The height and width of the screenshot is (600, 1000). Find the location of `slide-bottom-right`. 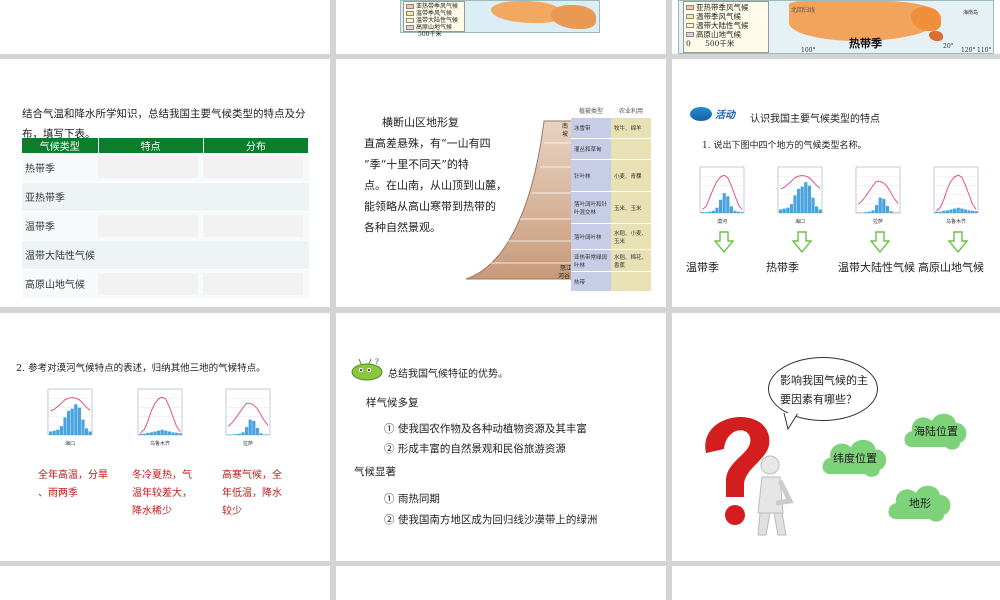

slide-bottom-right is located at coordinates (836, 583).